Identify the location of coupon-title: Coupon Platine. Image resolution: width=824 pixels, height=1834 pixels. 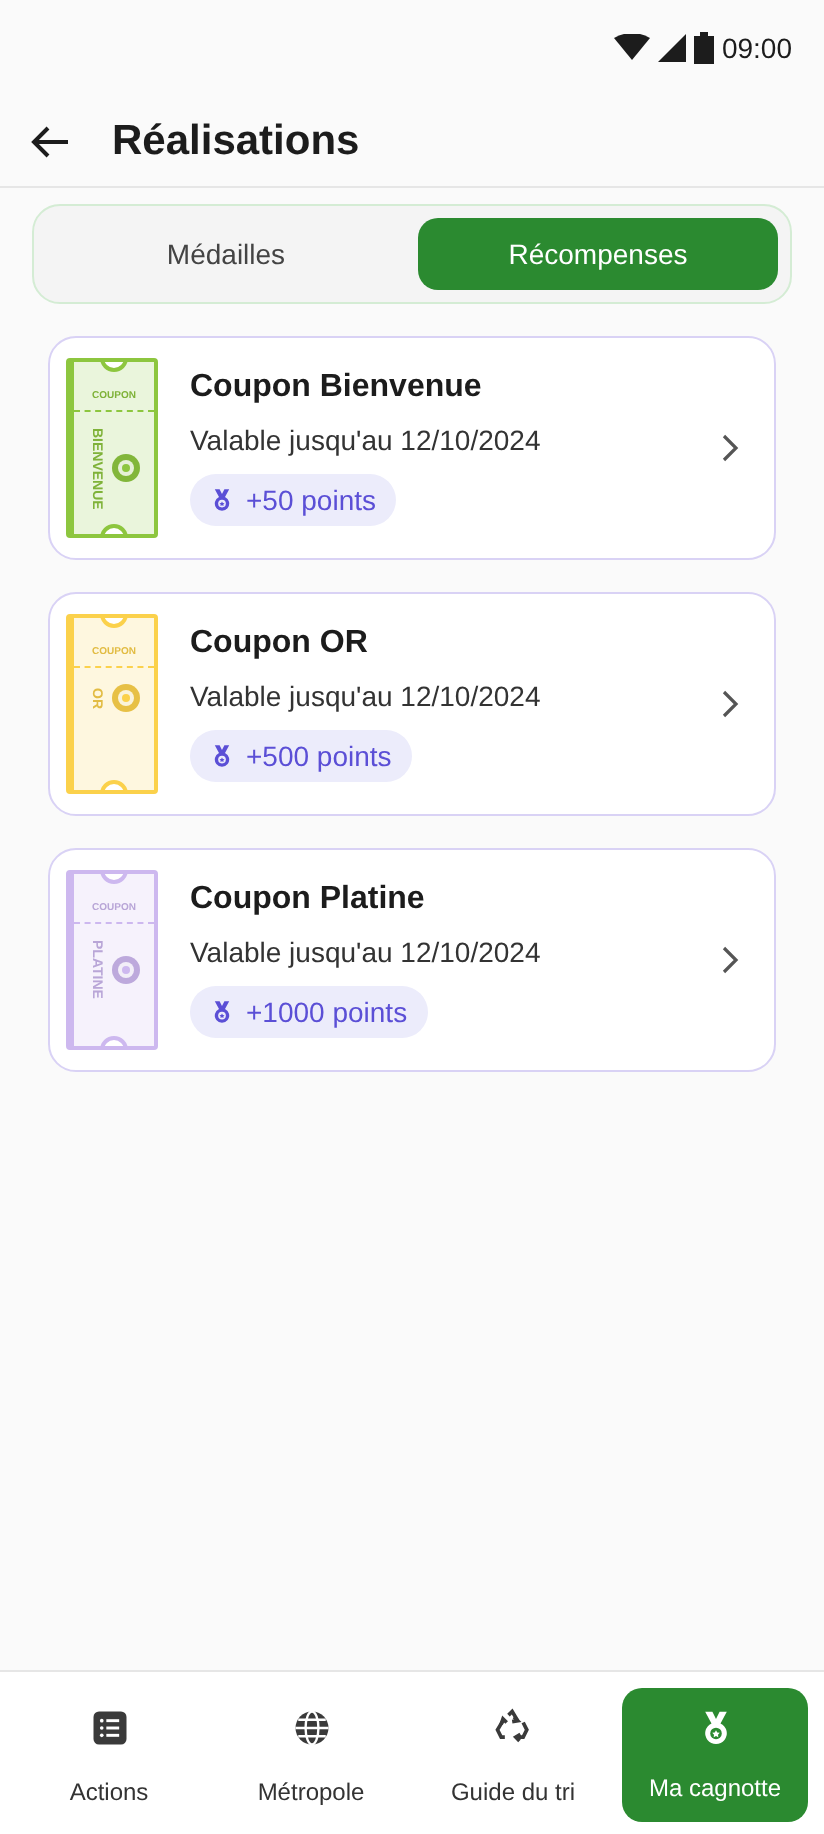
(307, 900).